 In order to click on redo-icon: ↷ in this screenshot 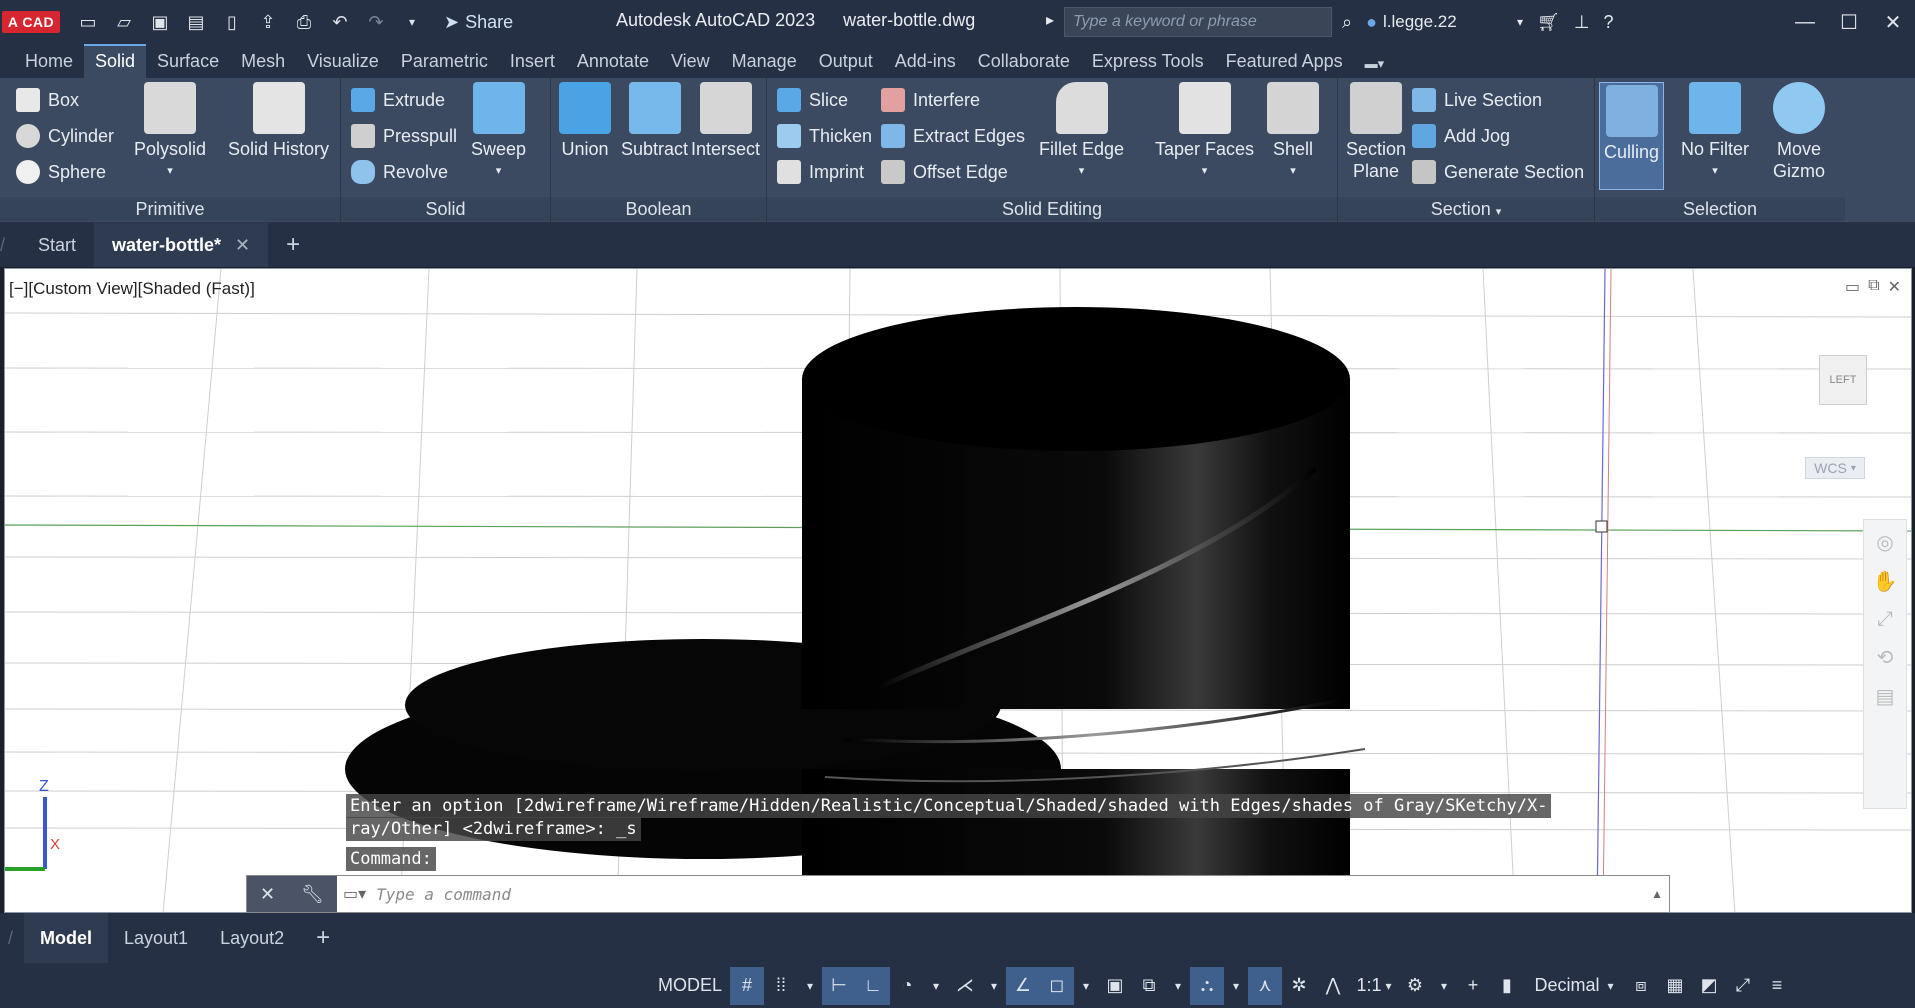, I will do `click(376, 22)`.